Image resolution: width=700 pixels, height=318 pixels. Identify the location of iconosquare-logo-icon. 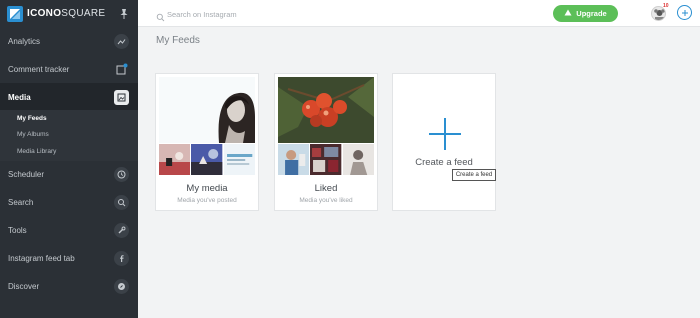
(15, 14).